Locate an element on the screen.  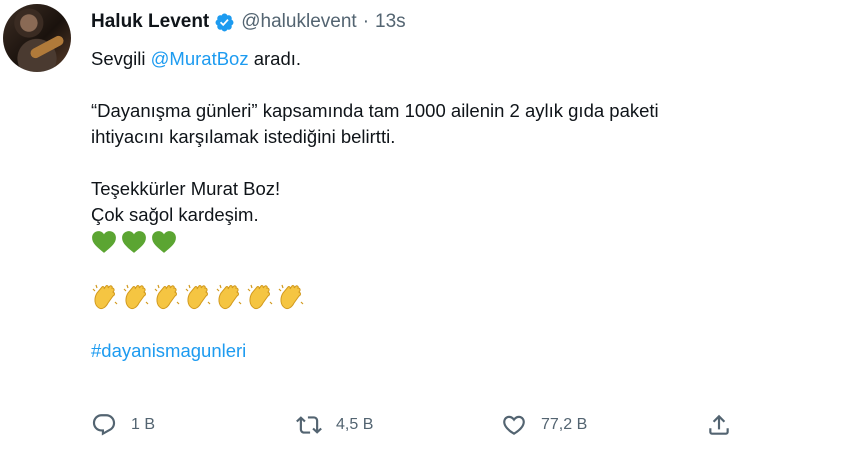
like-count: 77,2 B is located at coordinates (564, 424).